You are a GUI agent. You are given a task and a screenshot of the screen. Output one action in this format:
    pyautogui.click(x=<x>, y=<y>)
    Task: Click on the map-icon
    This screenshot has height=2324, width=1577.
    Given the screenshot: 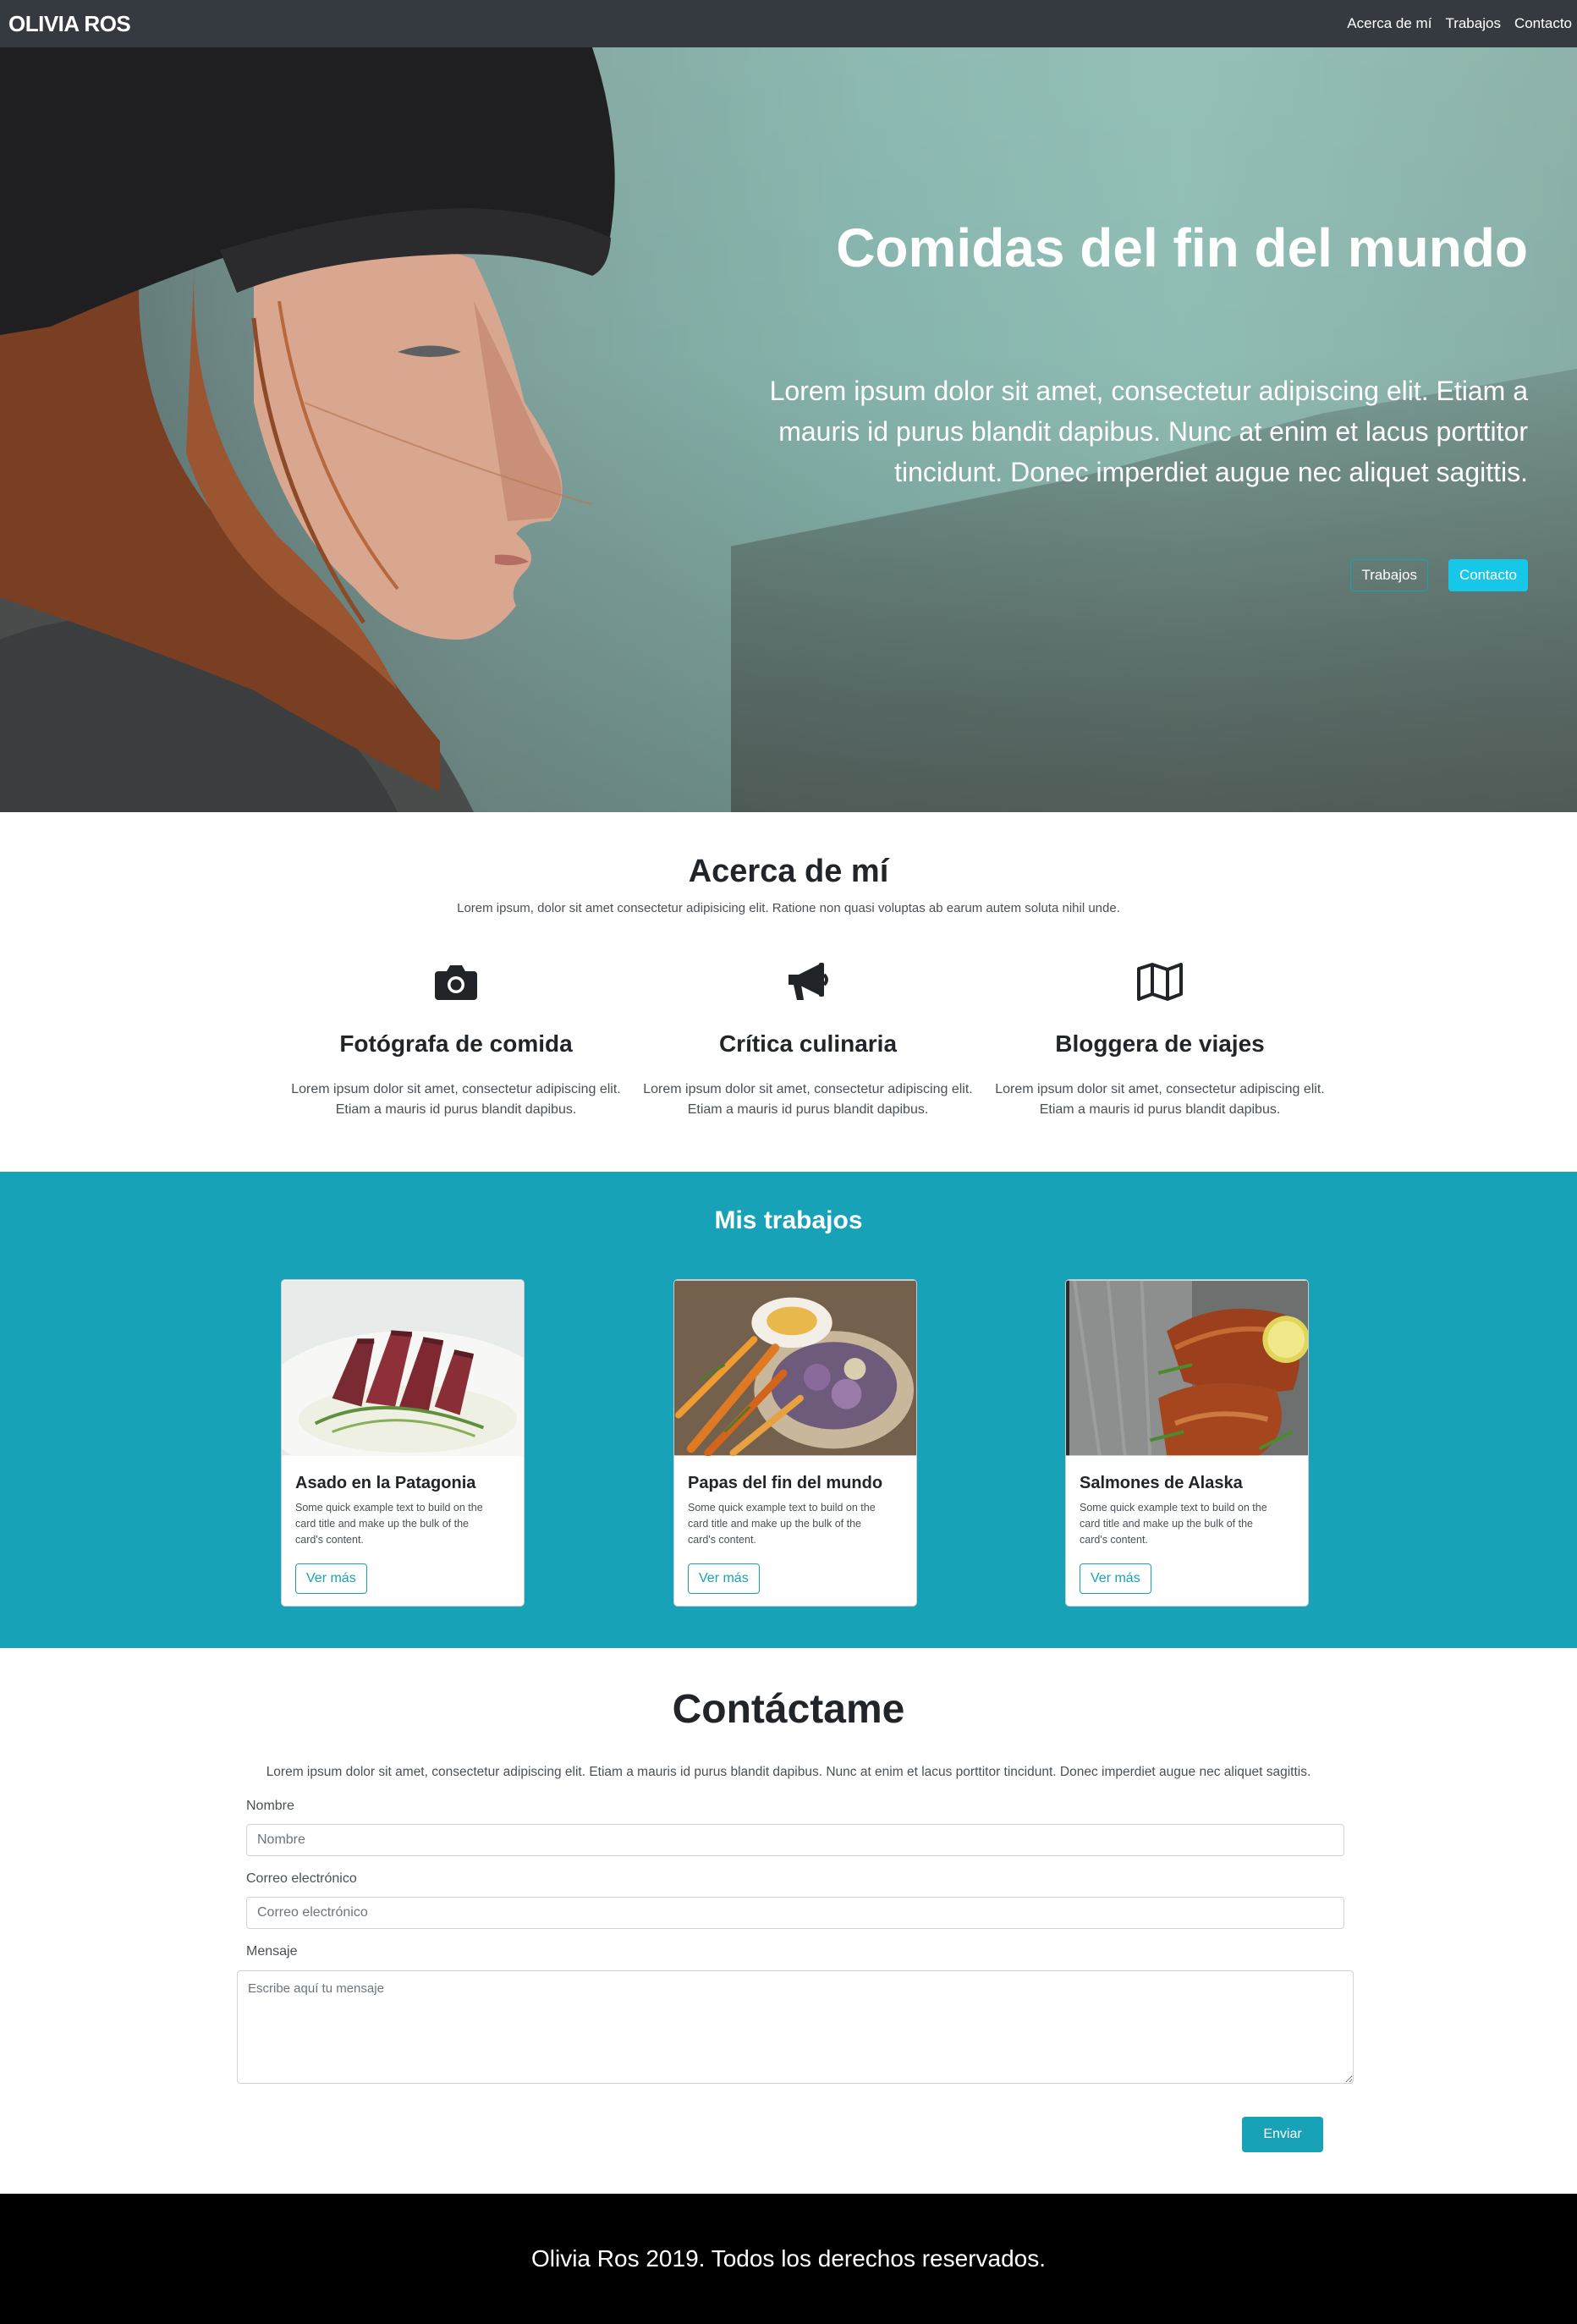 What is the action you would take?
    pyautogui.click(x=1160, y=981)
    